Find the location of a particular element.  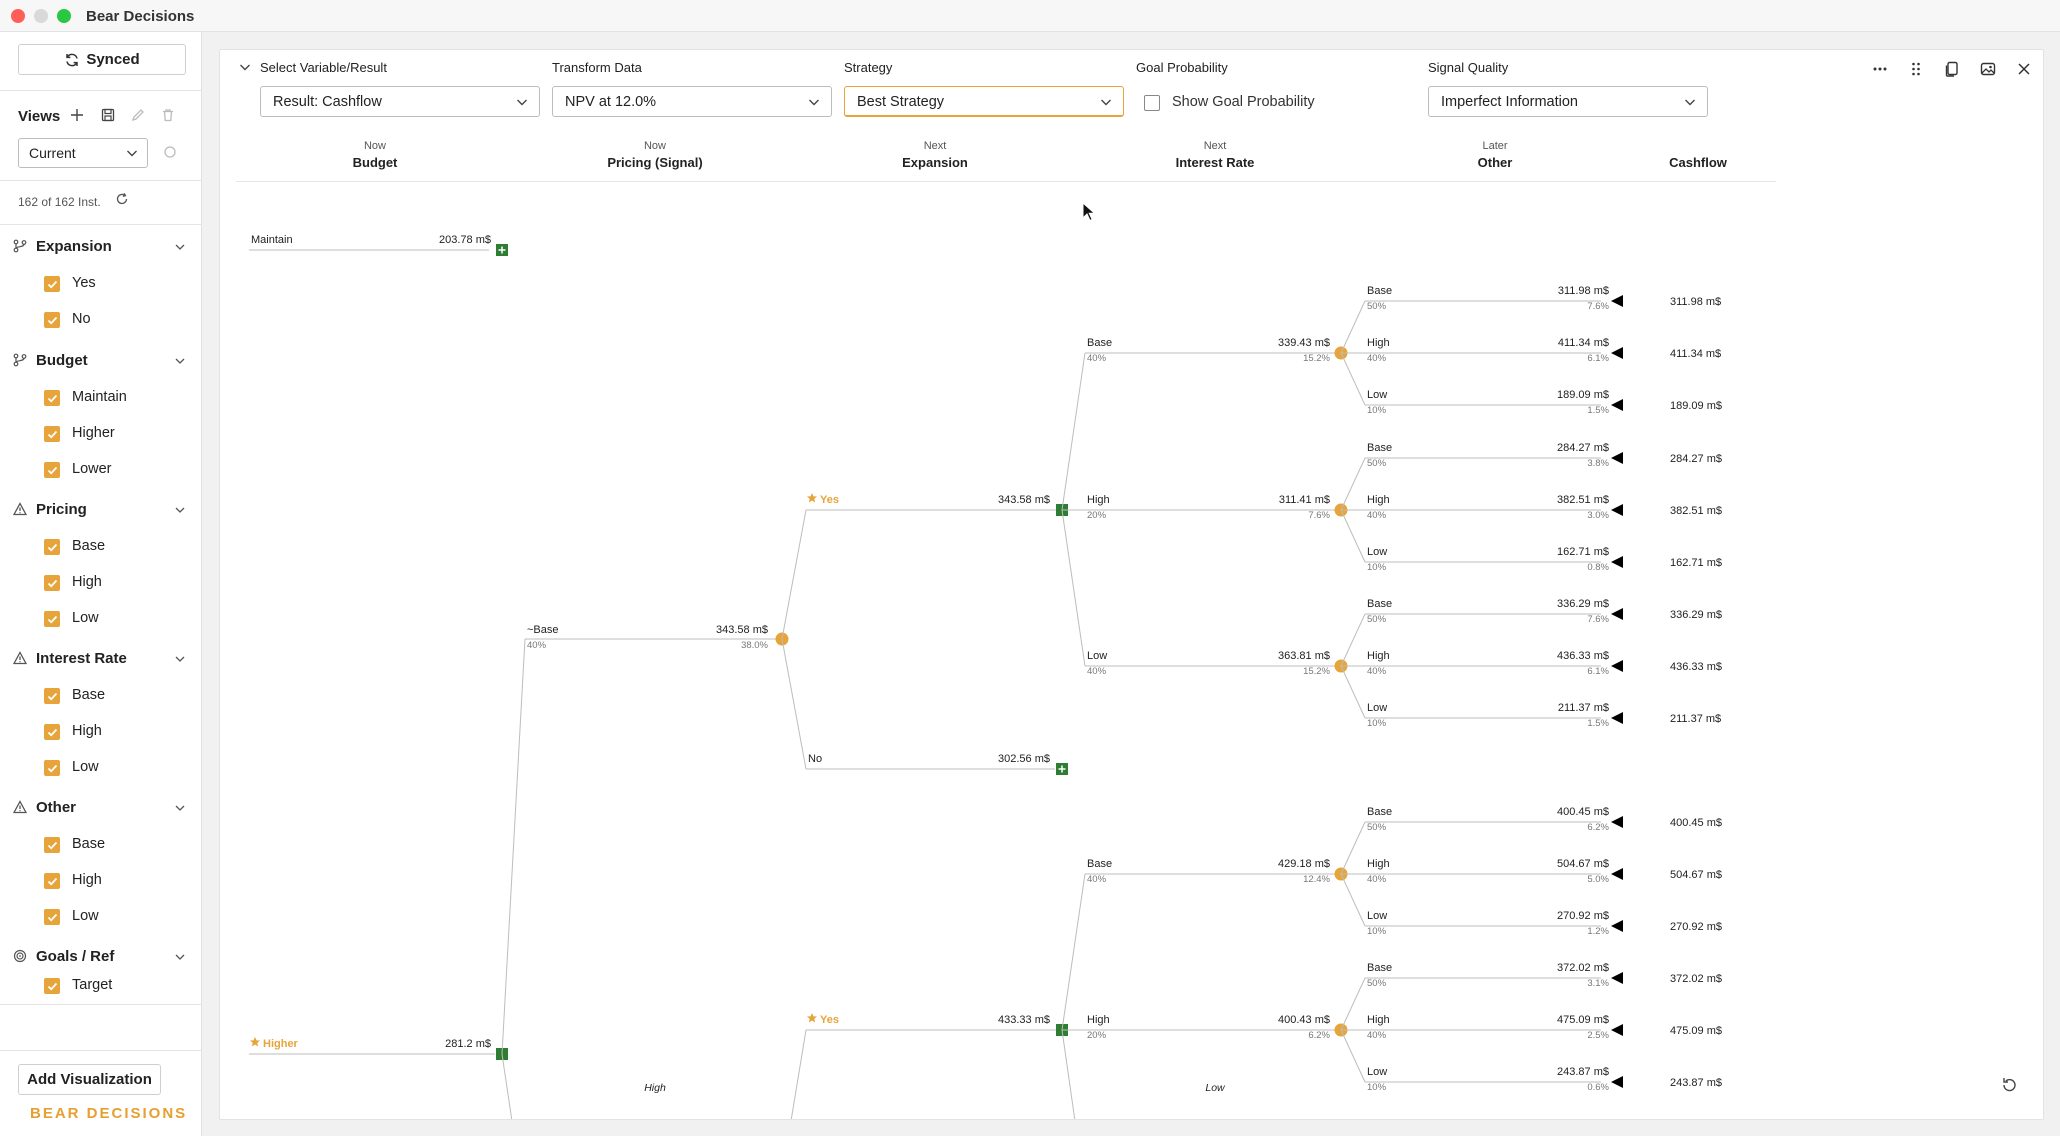

synced-button: Synced is located at coordinates (102, 59).